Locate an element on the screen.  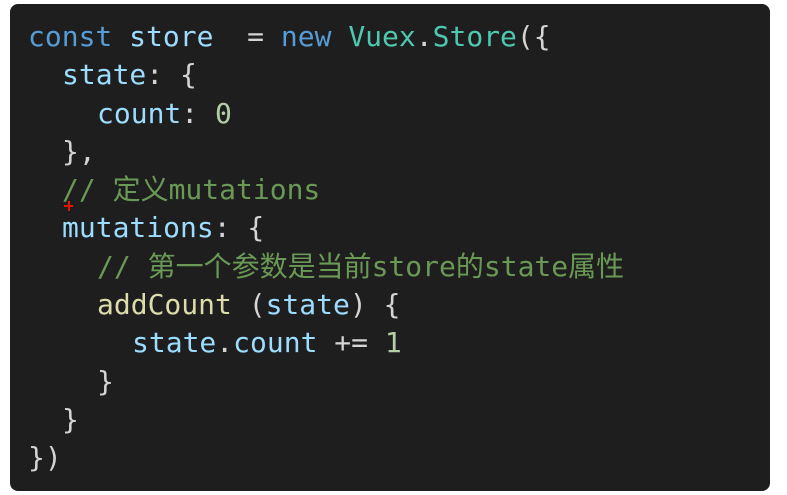
key-state: state is located at coordinates (104, 75).